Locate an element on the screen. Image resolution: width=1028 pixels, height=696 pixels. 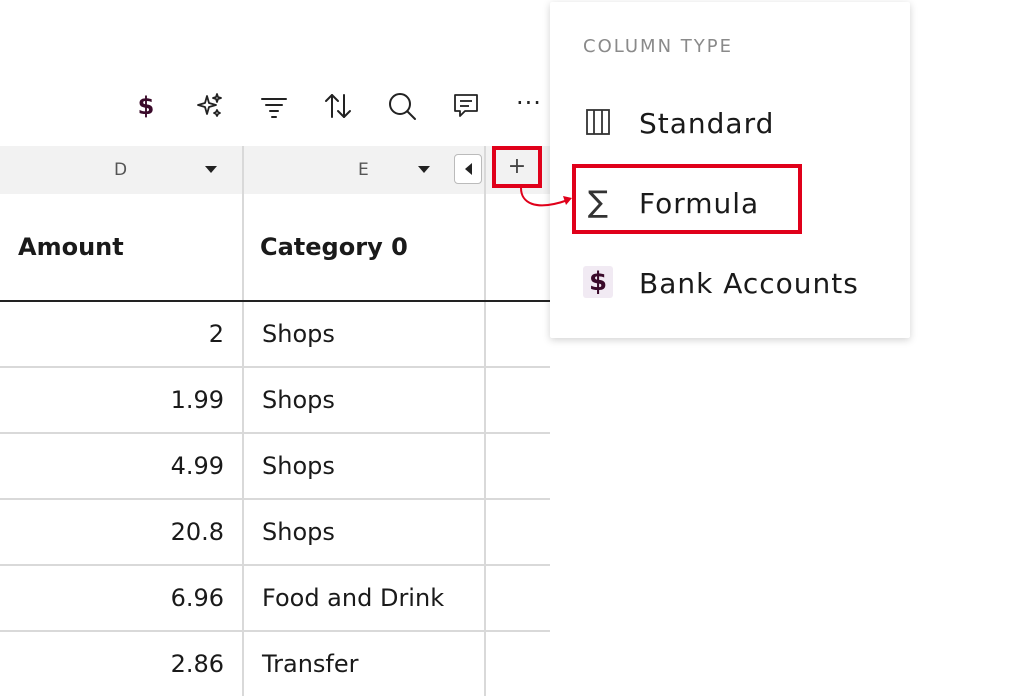
table-row: 2.86 Transfer is located at coordinates (275, 664).